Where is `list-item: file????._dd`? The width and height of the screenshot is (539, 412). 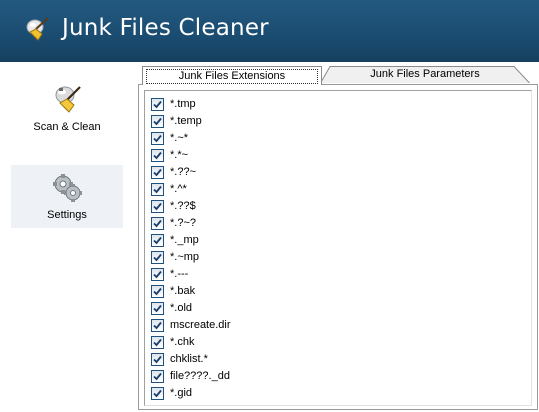
list-item: file????._dd is located at coordinates (301, 376).